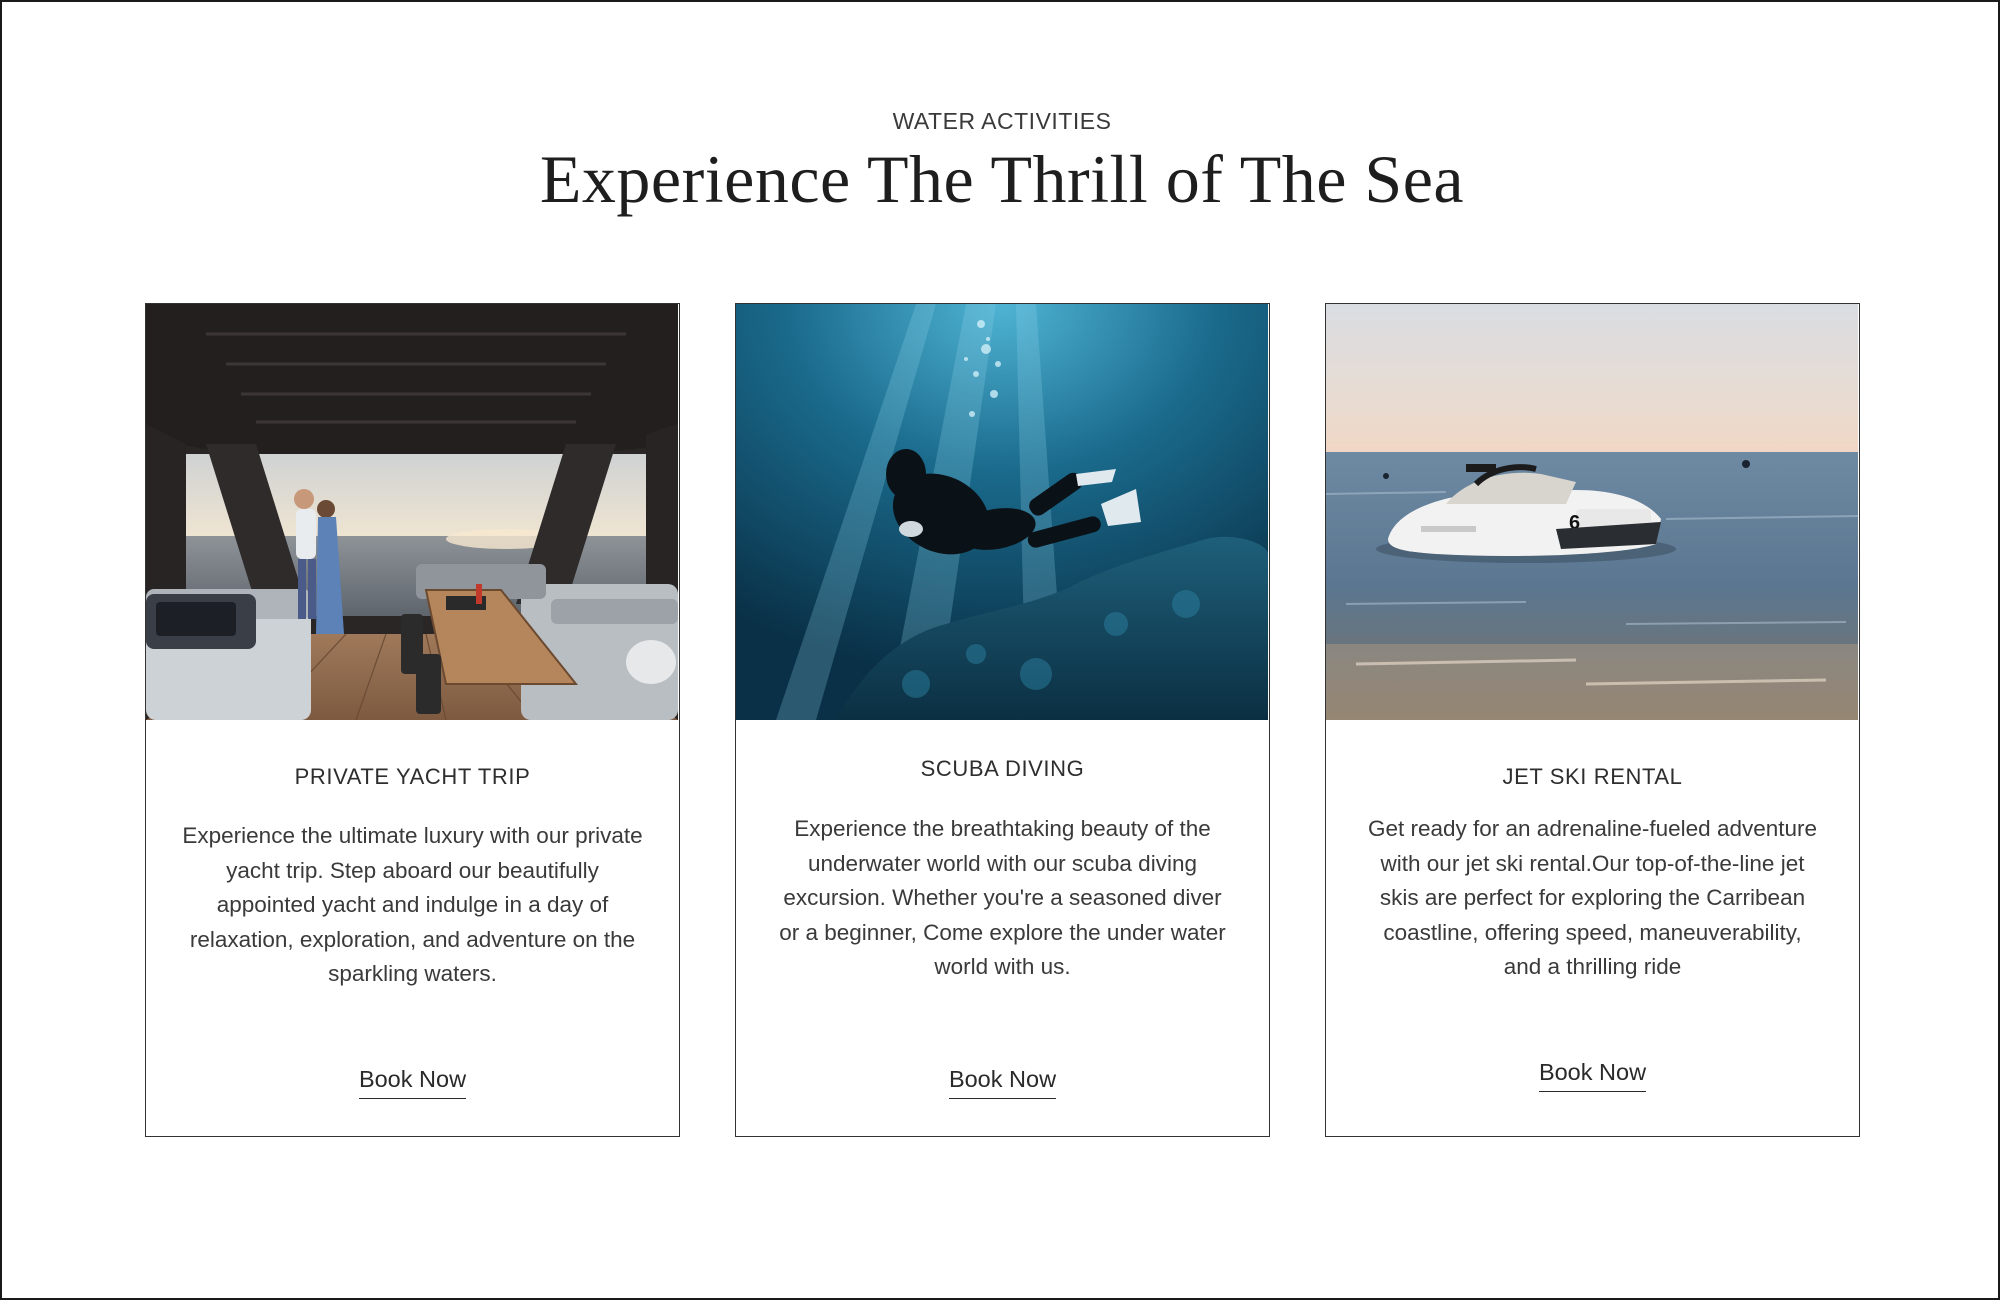  I want to click on card-title: SCUBA DIVING, so click(1002, 768).